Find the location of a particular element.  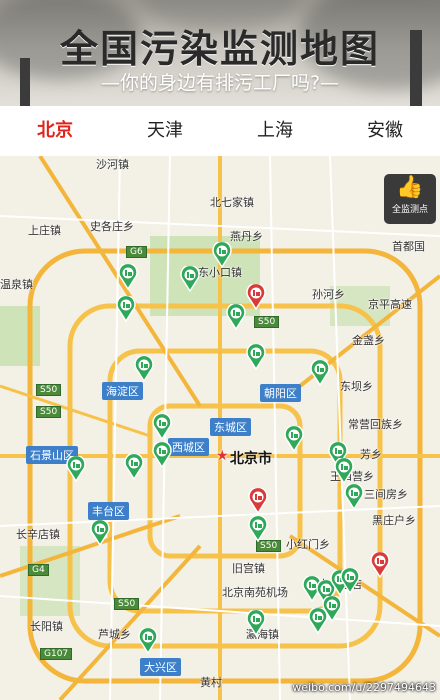

city-center-label: 北京市 is located at coordinates (251, 459).